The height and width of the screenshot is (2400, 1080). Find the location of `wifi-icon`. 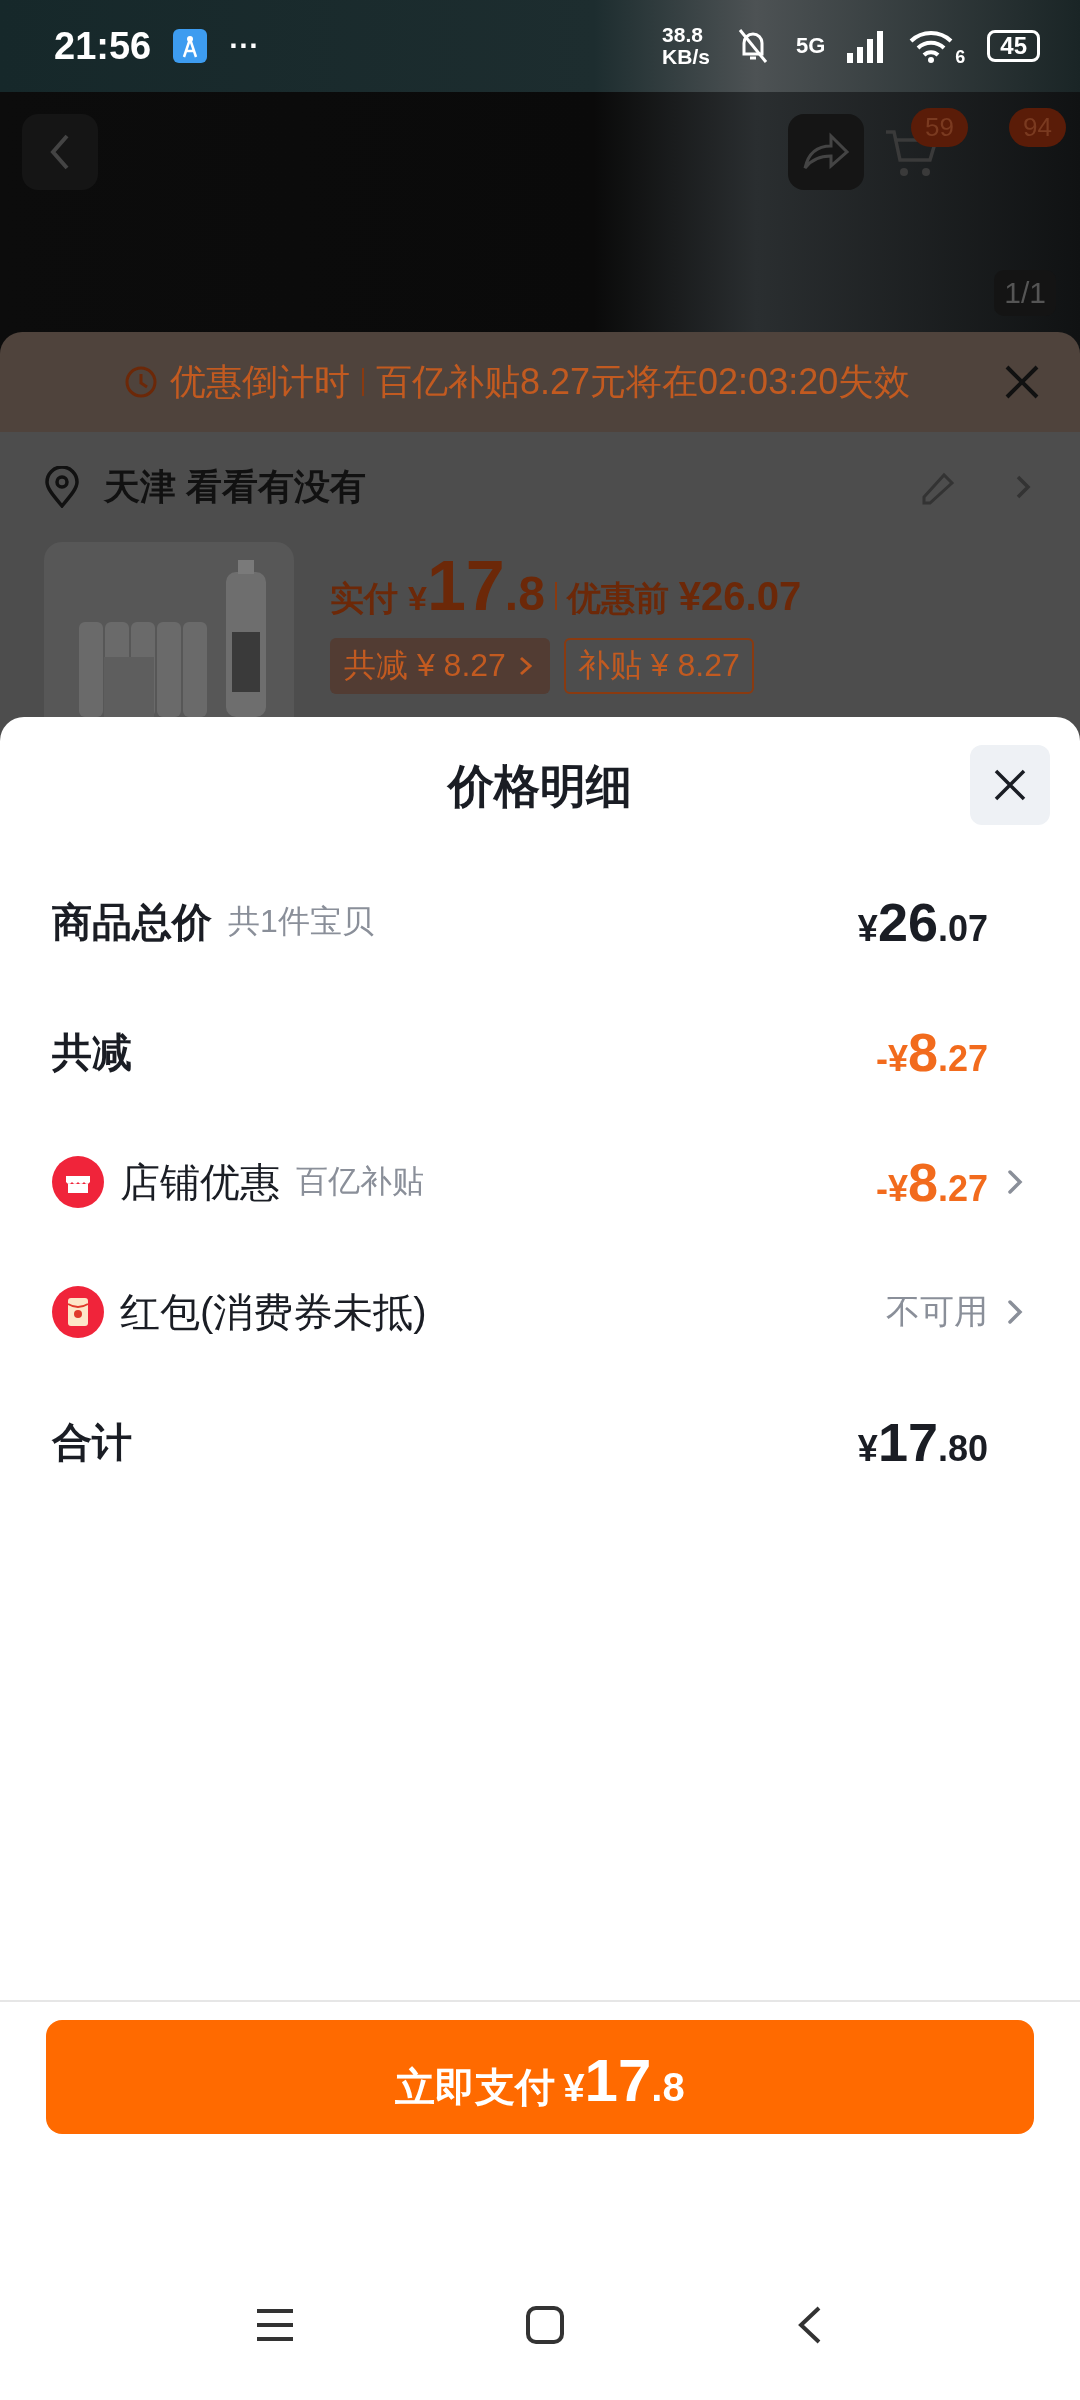

wifi-icon is located at coordinates (931, 46).